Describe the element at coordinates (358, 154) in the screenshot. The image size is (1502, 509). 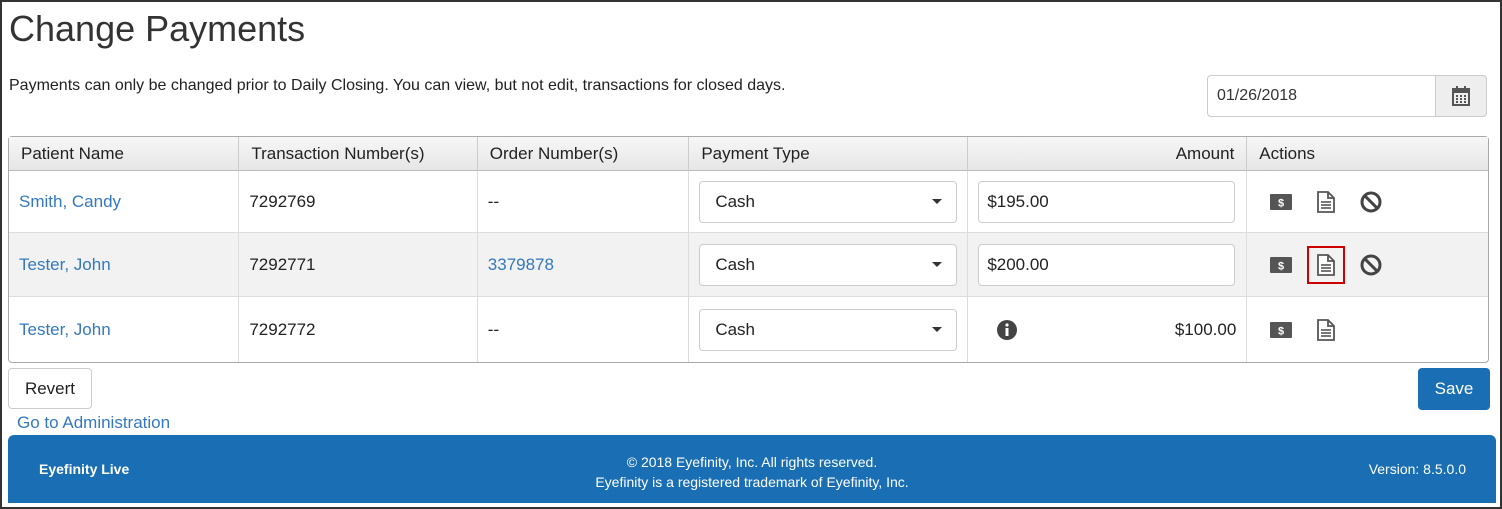
I see `header-transaction-number: Transaction Number(s)` at that location.